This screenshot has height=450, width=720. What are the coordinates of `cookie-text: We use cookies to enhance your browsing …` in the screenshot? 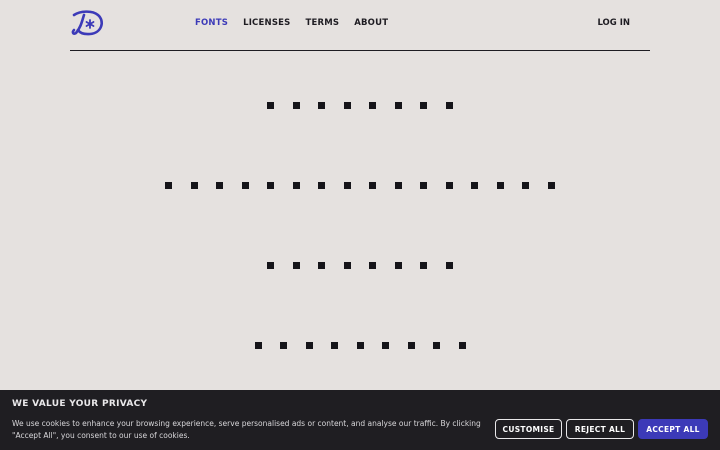 It's located at (246, 429).